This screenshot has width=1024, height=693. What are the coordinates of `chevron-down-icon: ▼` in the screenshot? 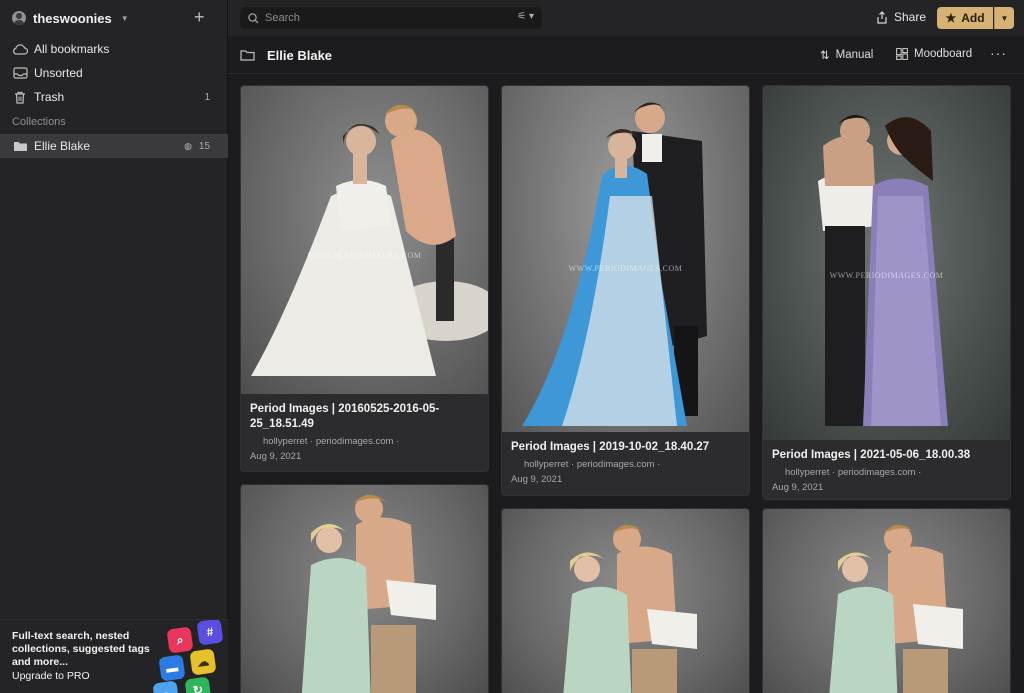 It's located at (124, 18).